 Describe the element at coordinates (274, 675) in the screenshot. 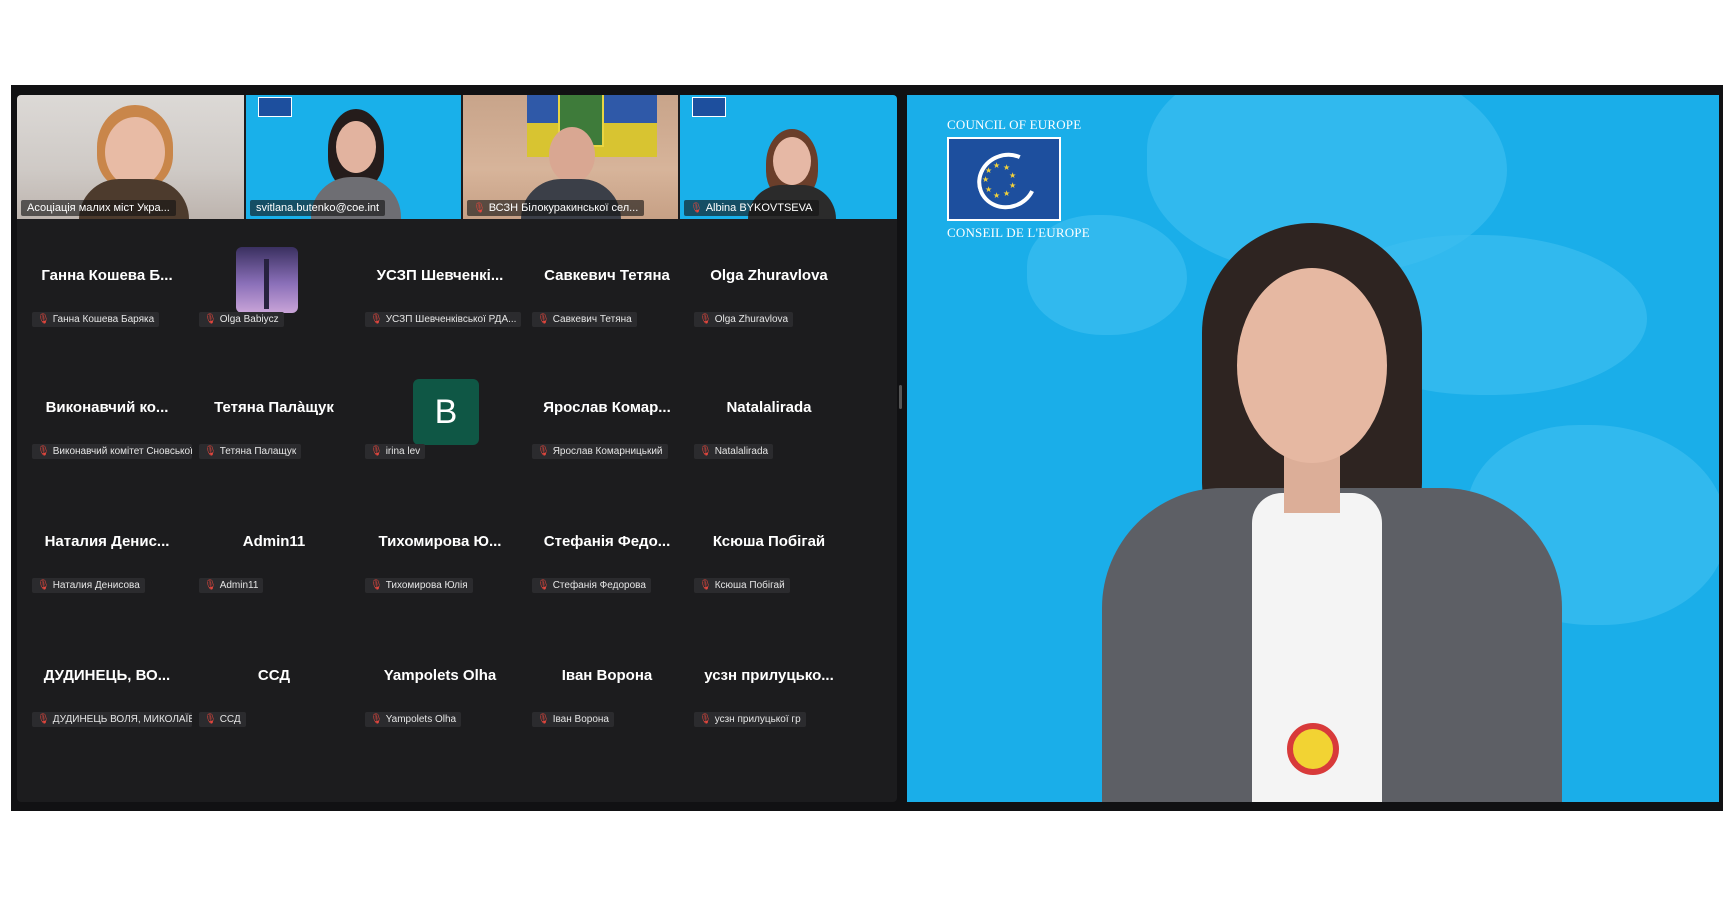

I see `participant-display-name: ССД` at that location.